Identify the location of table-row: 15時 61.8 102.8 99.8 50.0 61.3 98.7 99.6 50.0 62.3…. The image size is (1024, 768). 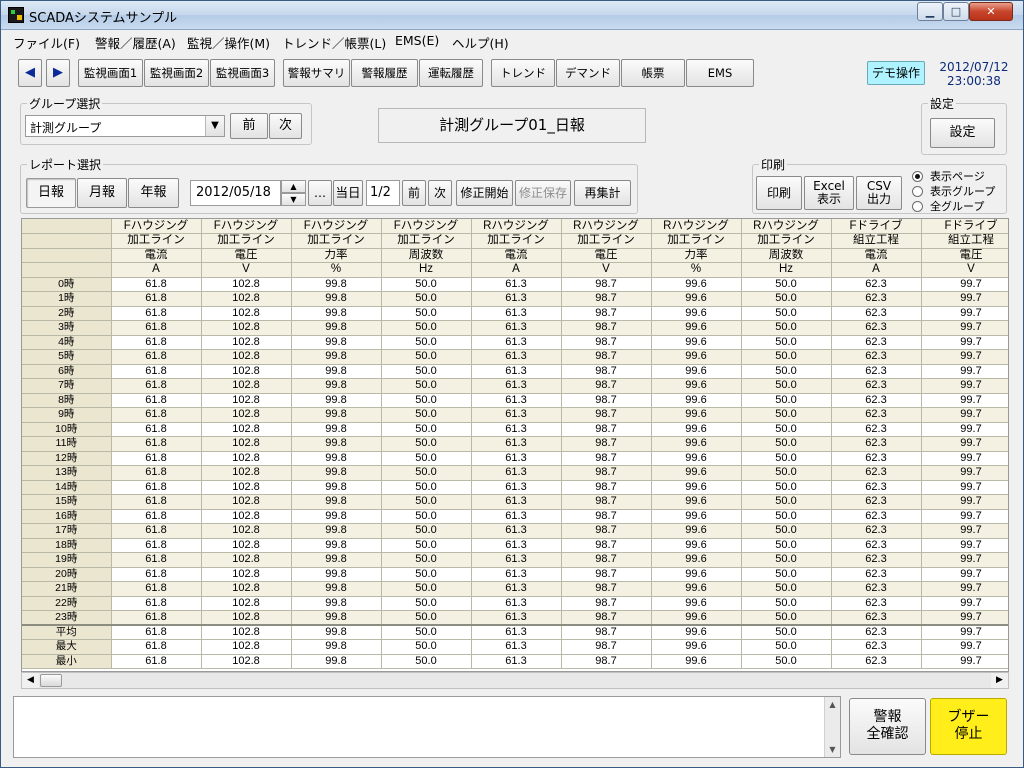
(515, 502).